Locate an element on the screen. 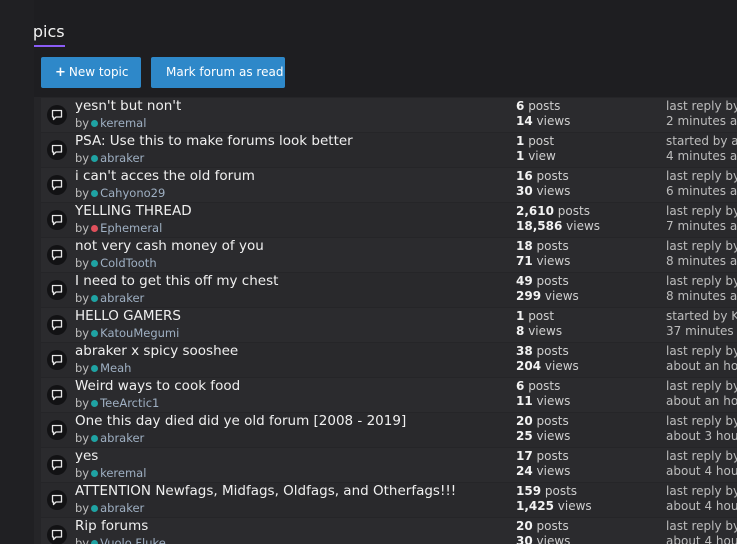 This screenshot has width=737, height=544. author-link: KatouMegumi is located at coordinates (139, 333).